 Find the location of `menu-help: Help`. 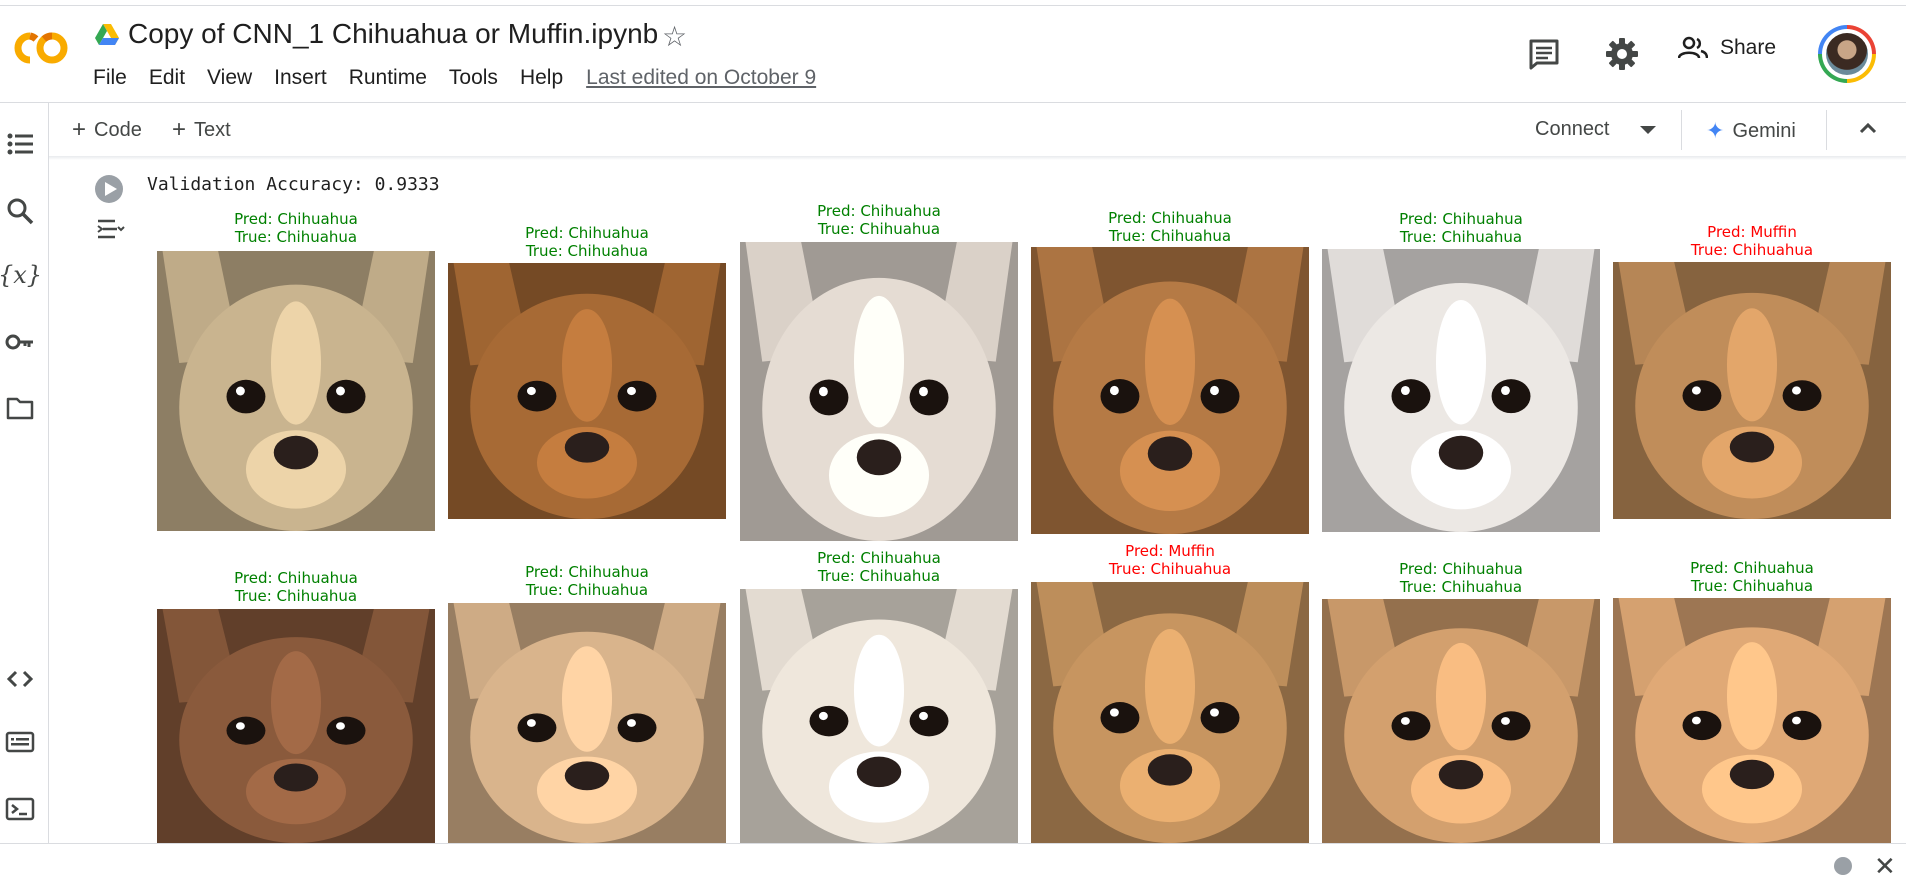

menu-help: Help is located at coordinates (541, 78).